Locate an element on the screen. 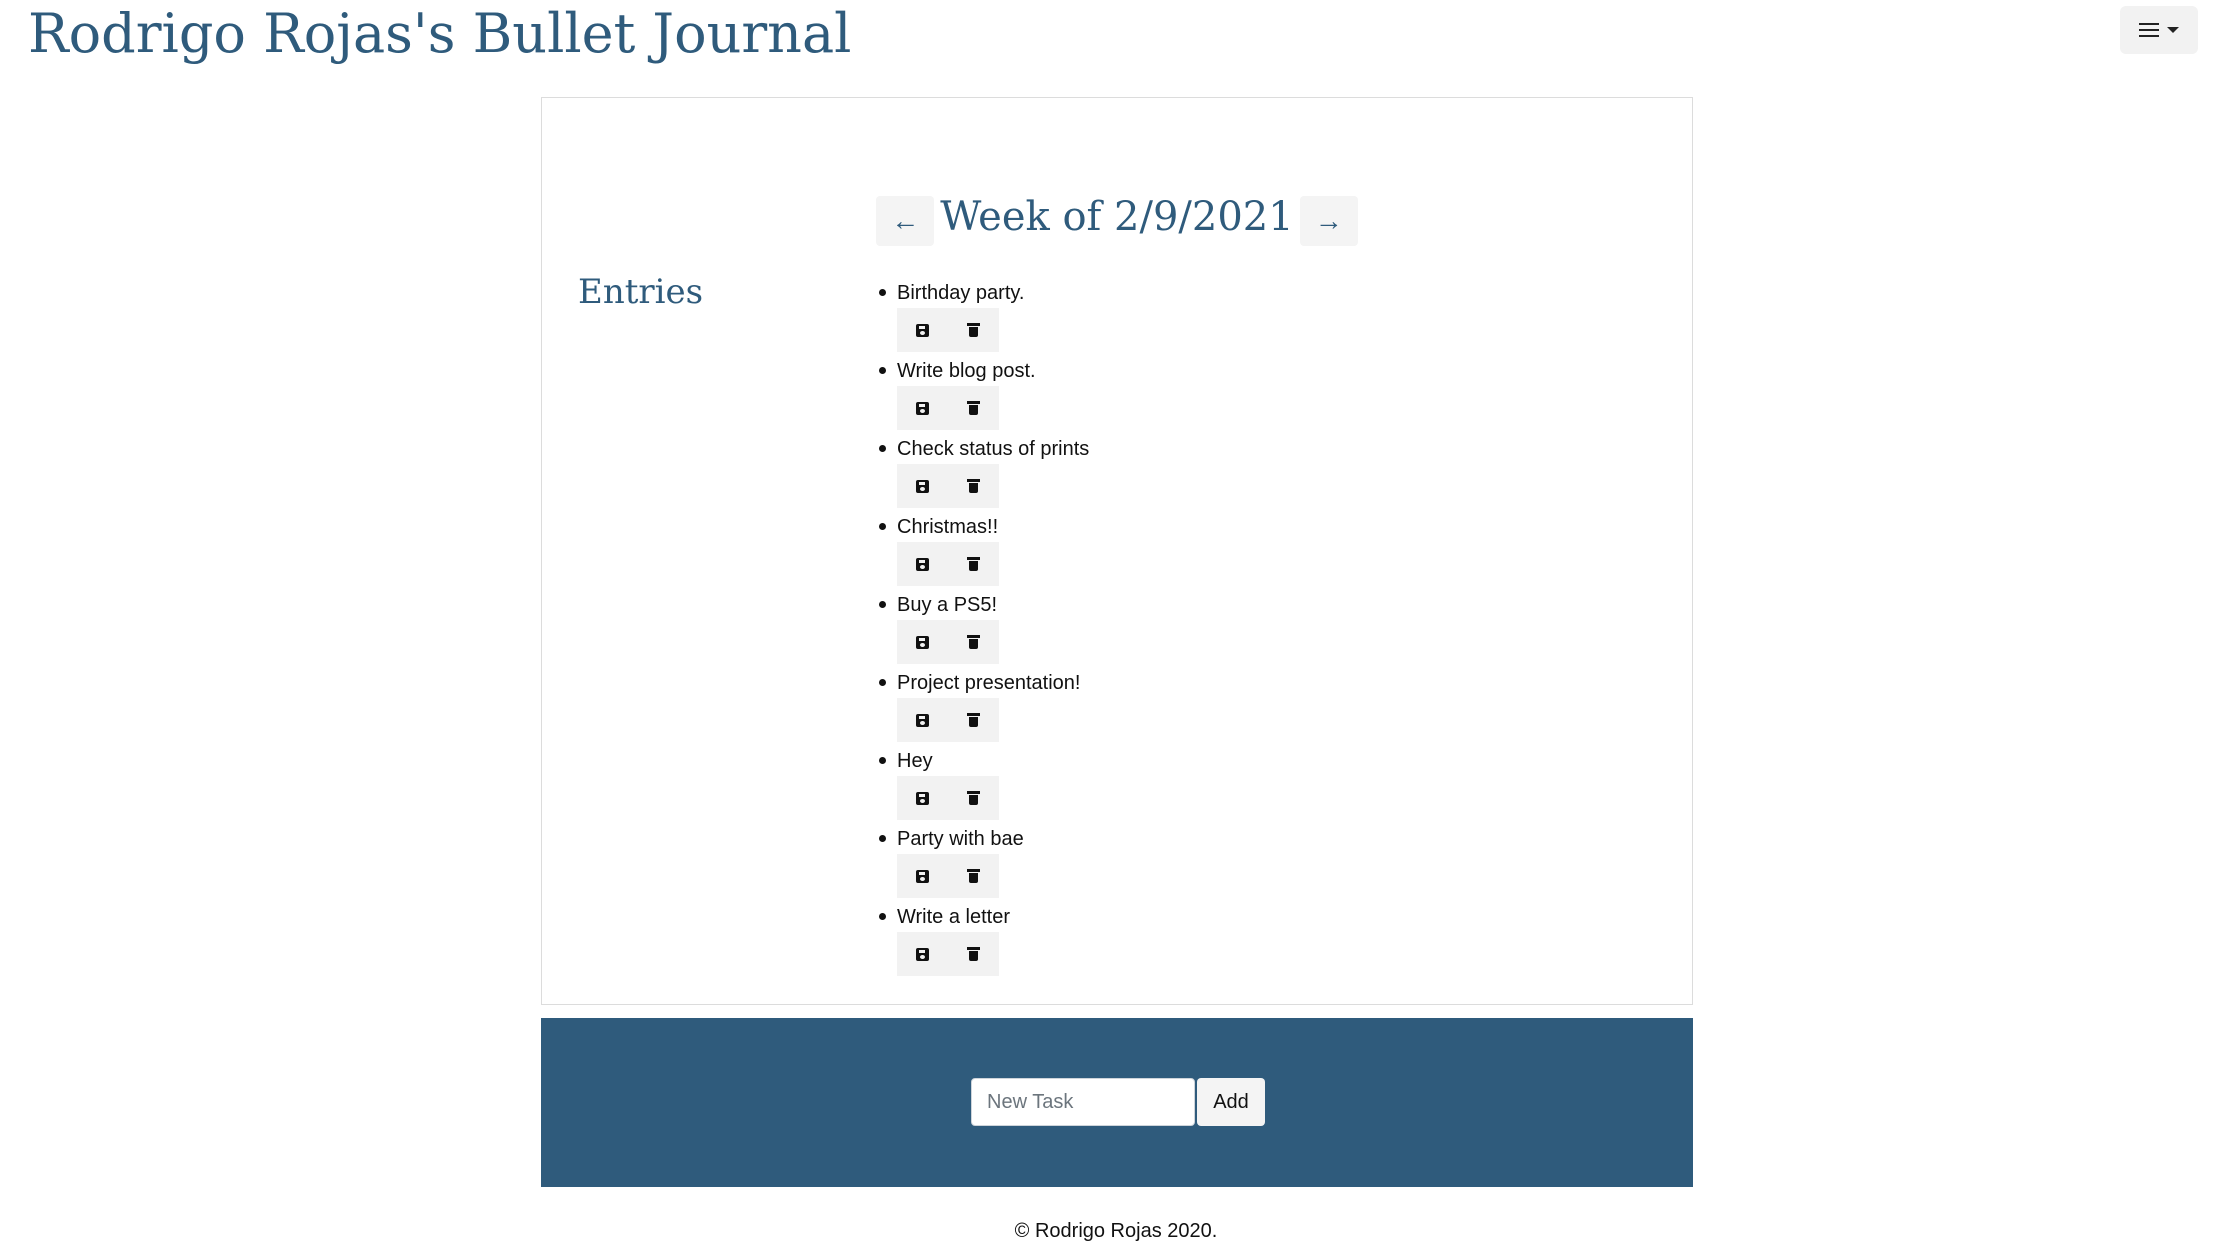 The width and height of the screenshot is (2216, 1247). entry-text: Party with bae is located at coordinates (993, 839).